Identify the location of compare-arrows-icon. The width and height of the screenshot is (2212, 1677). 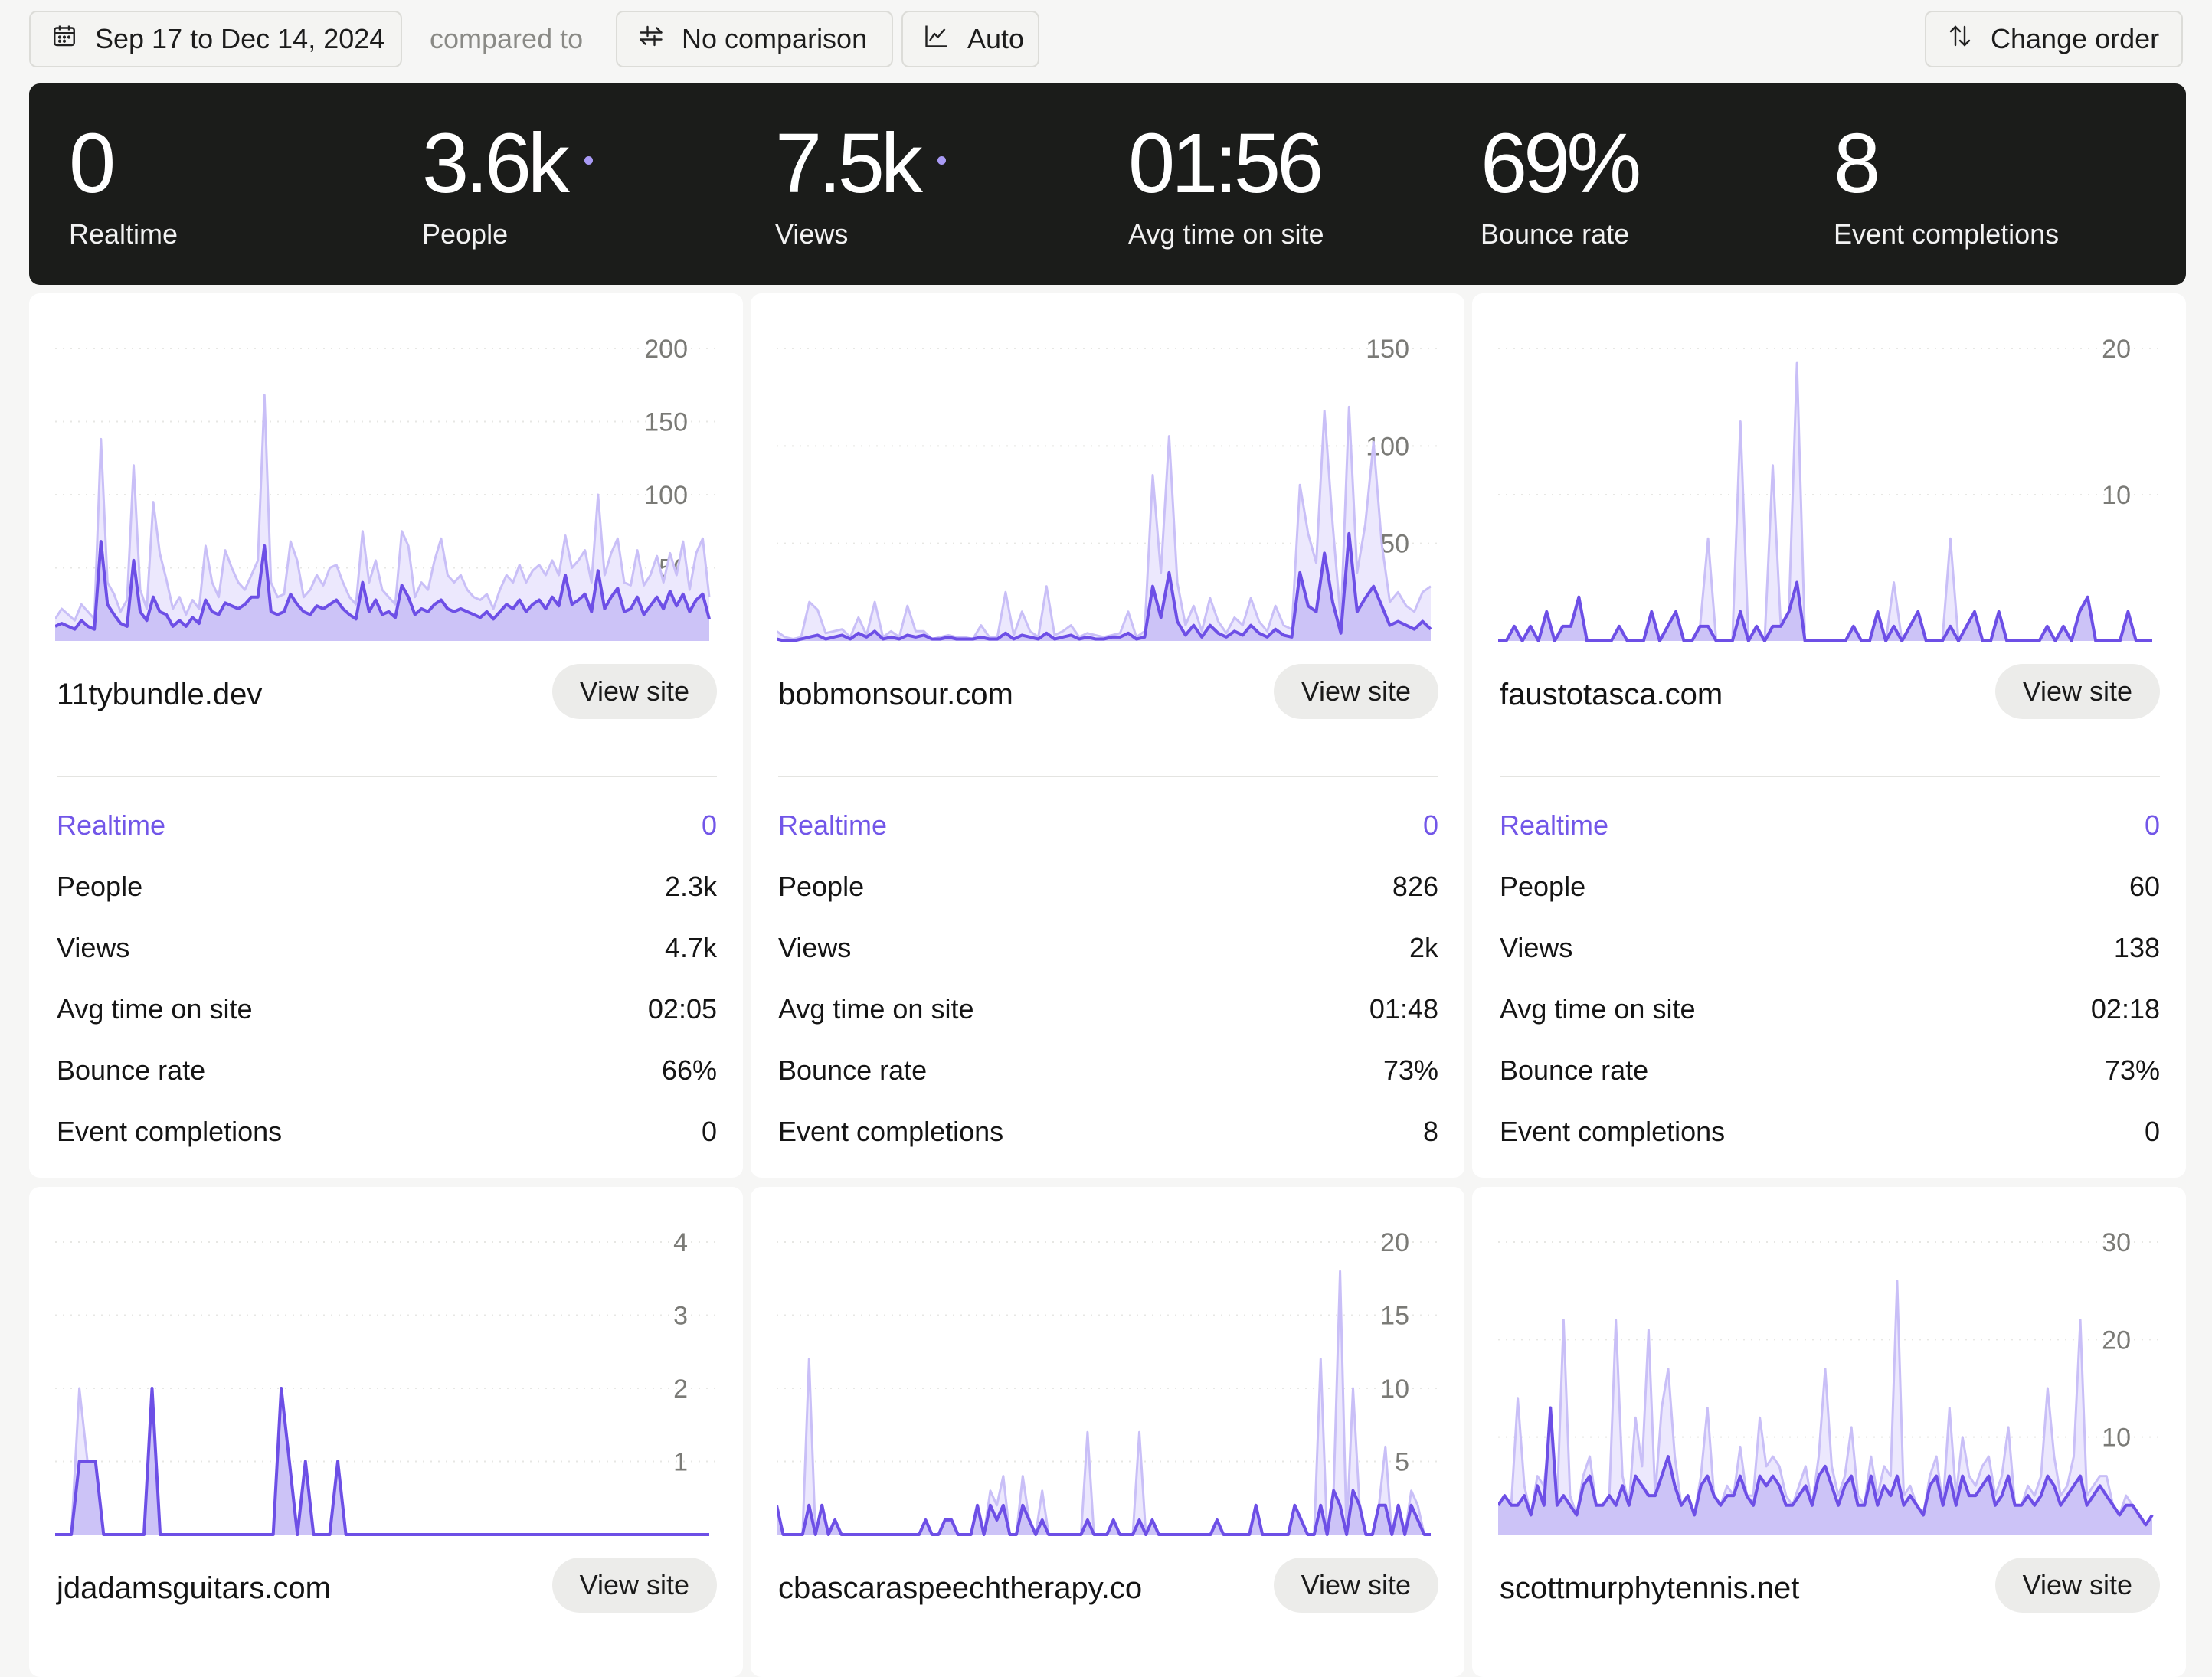
(659, 39).